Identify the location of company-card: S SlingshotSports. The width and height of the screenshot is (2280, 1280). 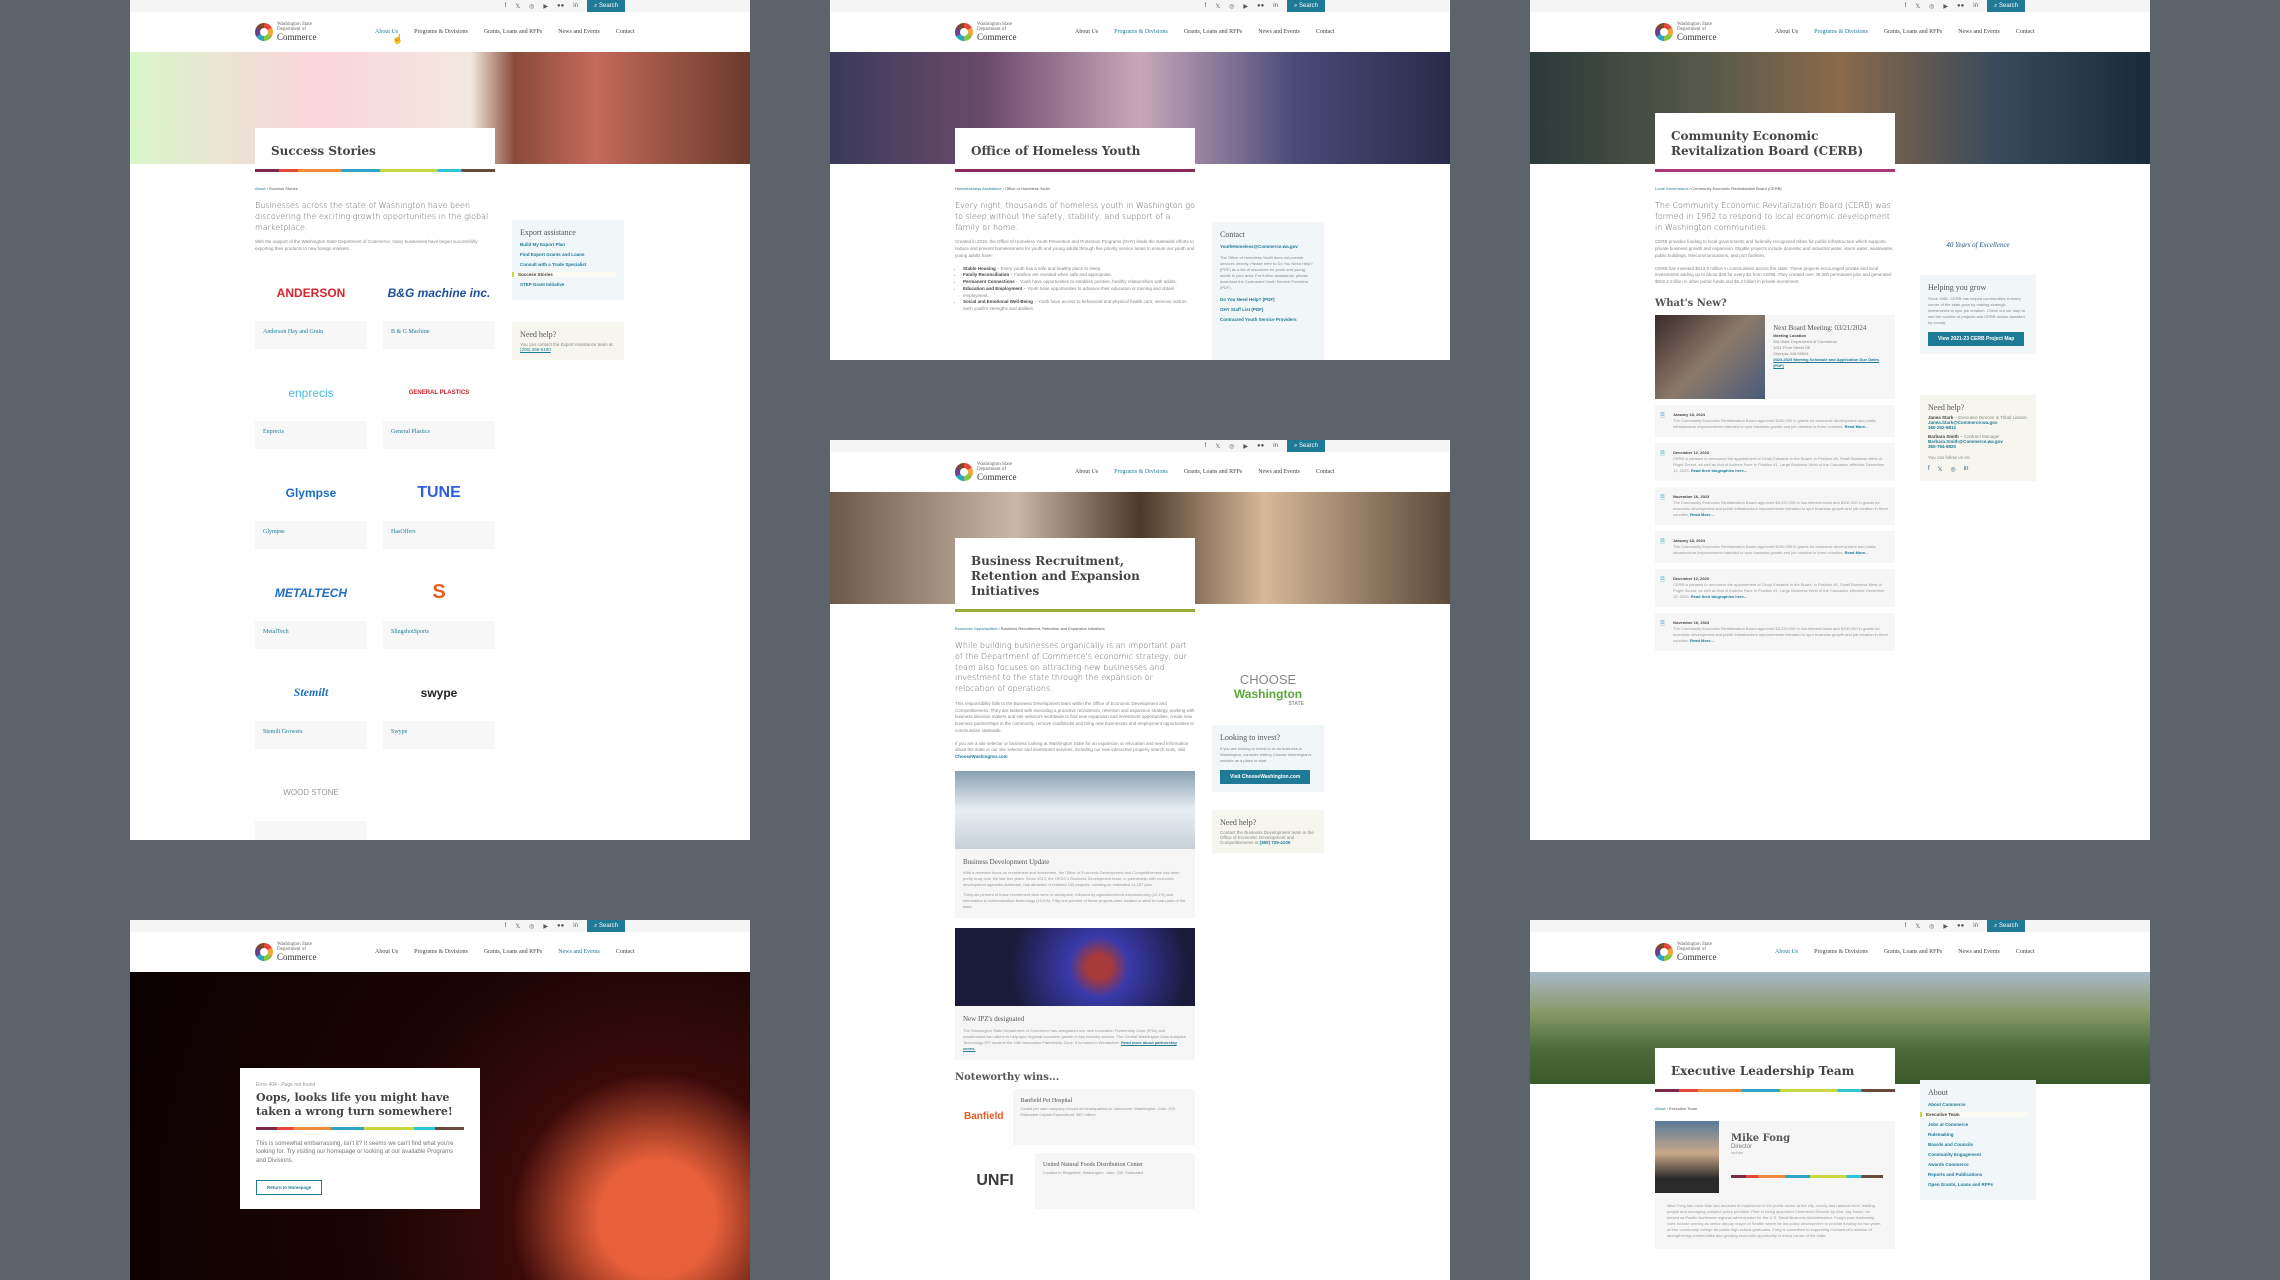
(439, 606).